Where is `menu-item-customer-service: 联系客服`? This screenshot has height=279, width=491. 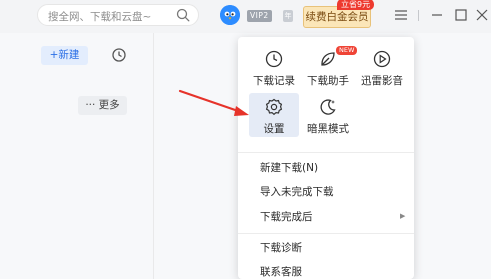
menu-item-customer-service: 联系客服 is located at coordinates (281, 271).